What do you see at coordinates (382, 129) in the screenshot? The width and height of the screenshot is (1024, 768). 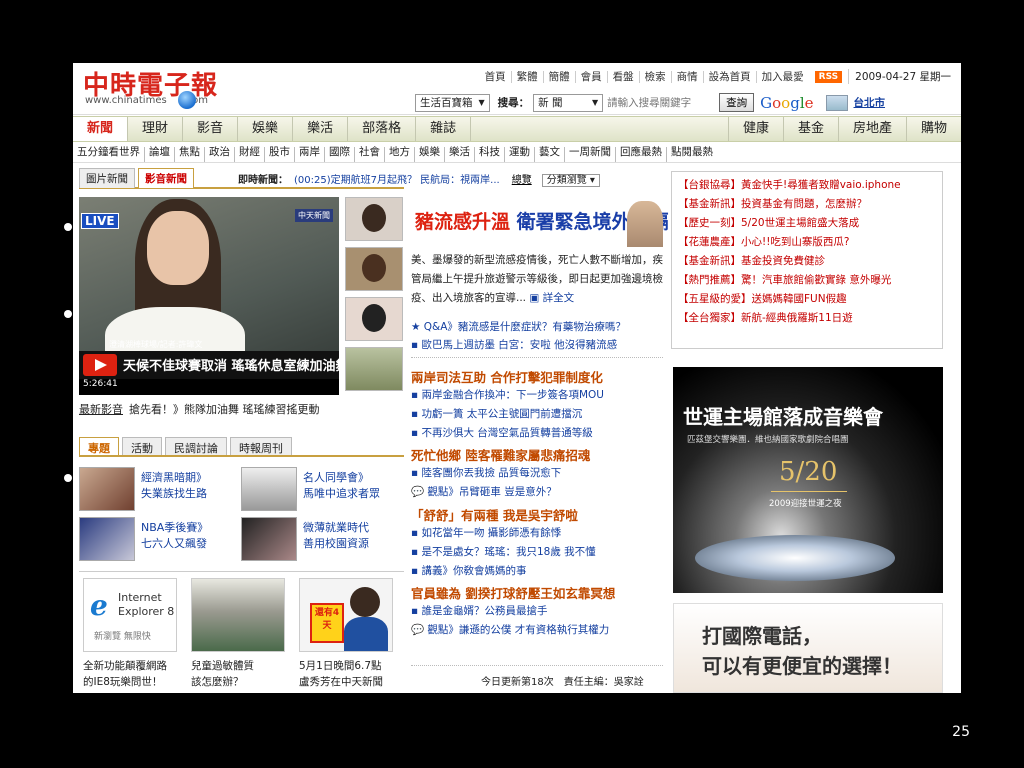 I see `tab-blog: 部落格` at bounding box center [382, 129].